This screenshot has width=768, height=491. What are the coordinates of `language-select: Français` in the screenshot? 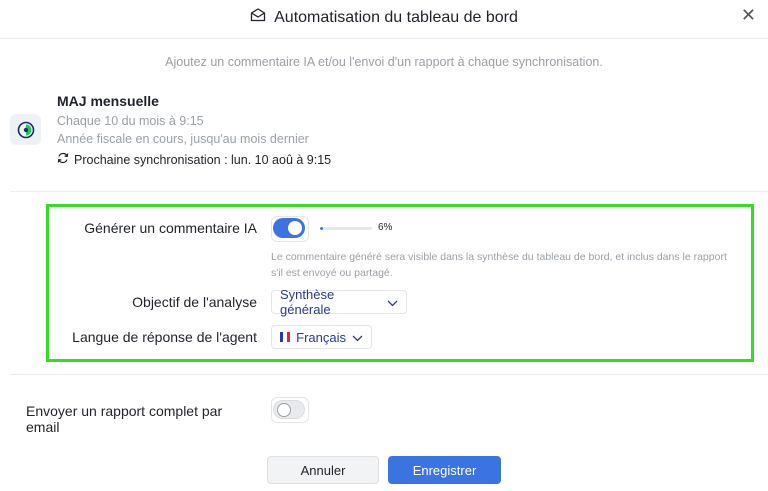 It's located at (321, 337).